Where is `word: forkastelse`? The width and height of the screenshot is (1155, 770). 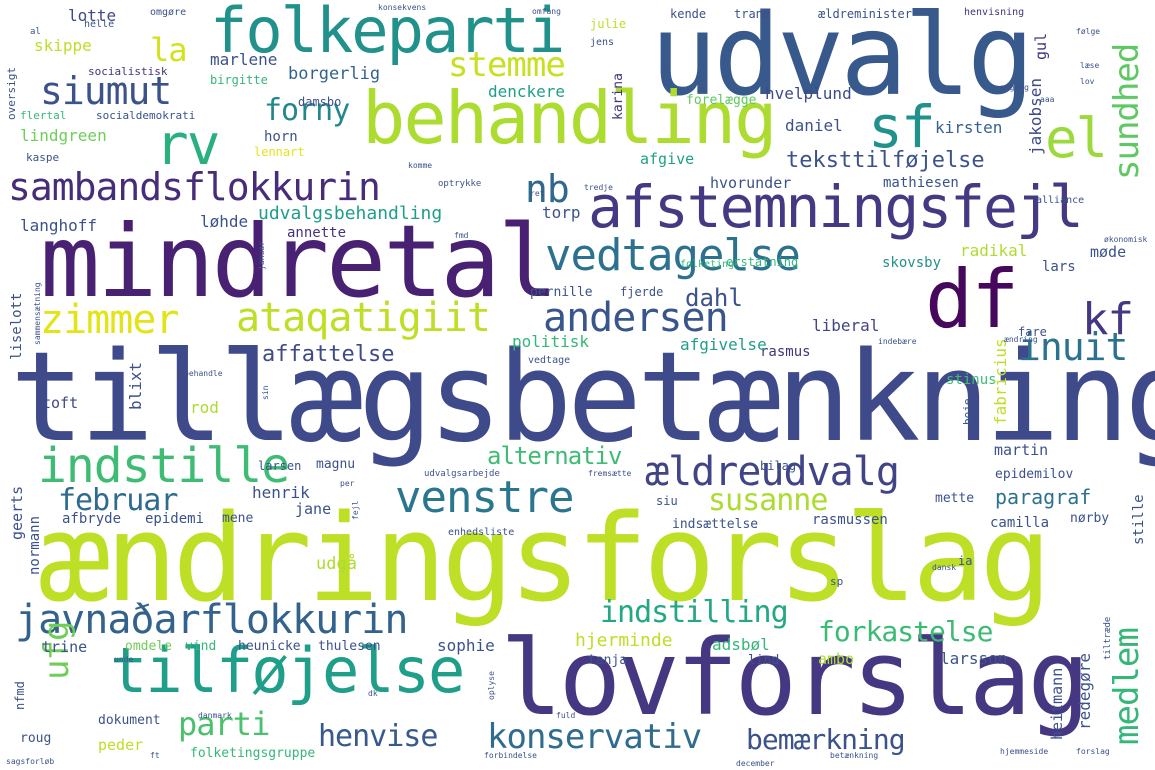
word: forkastelse is located at coordinates (905, 631).